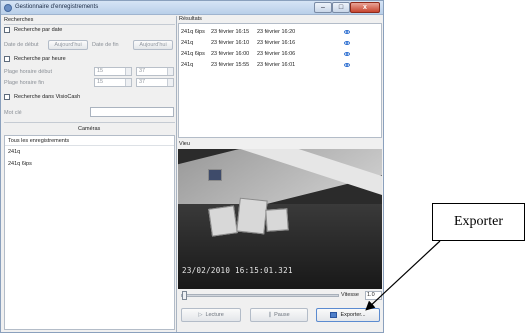 The height and width of the screenshot is (333, 528). I want to click on app-icon, so click(8, 8).